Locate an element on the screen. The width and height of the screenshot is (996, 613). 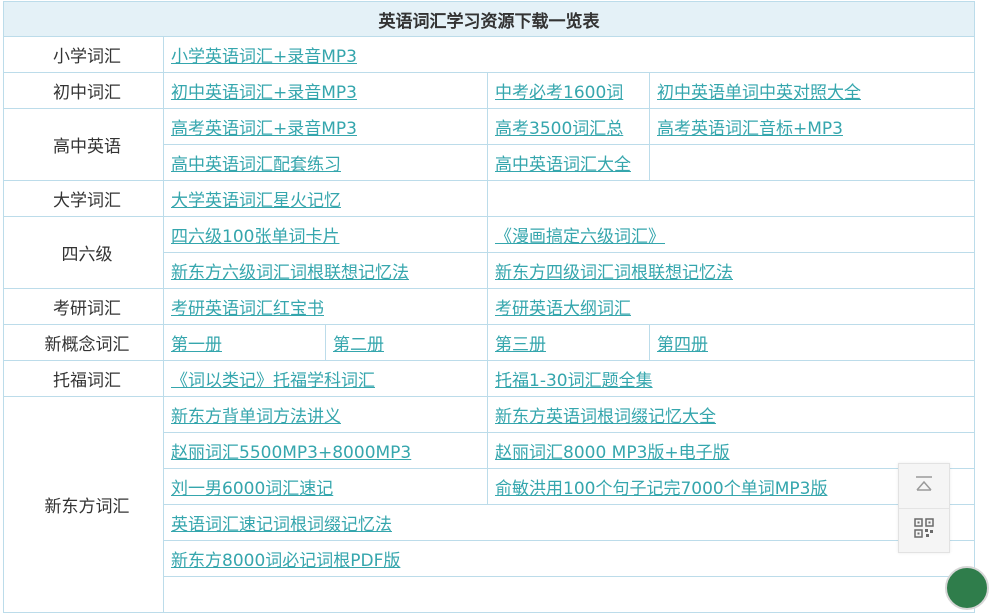
category-xdf: 新东方词汇 is located at coordinates (83, 504).